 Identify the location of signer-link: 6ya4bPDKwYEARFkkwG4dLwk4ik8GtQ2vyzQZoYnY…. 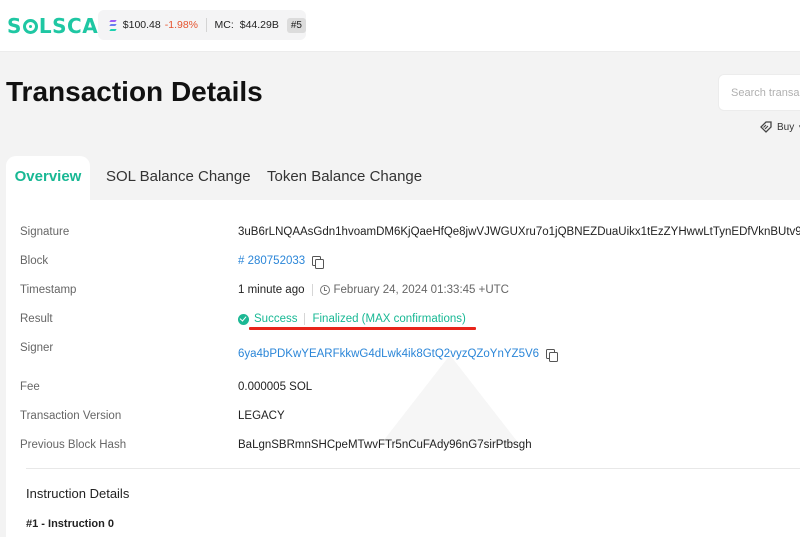
(388, 354).